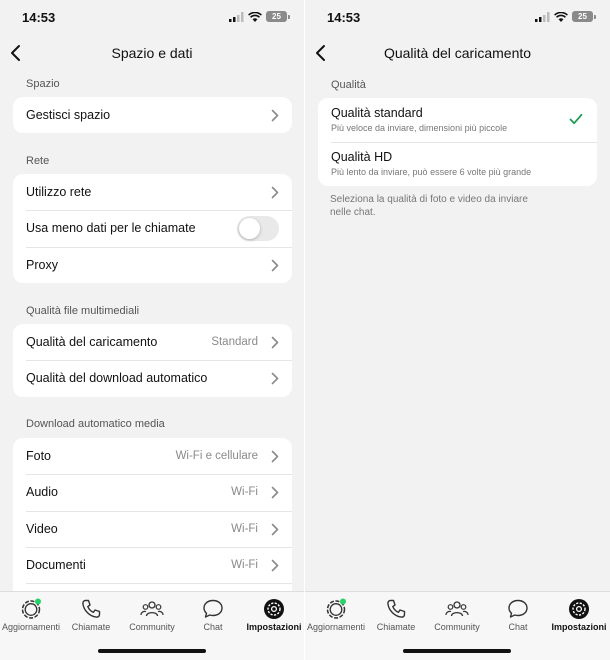  Describe the element at coordinates (348, 85) in the screenshot. I see `section-label-qualita: Qualità` at that location.